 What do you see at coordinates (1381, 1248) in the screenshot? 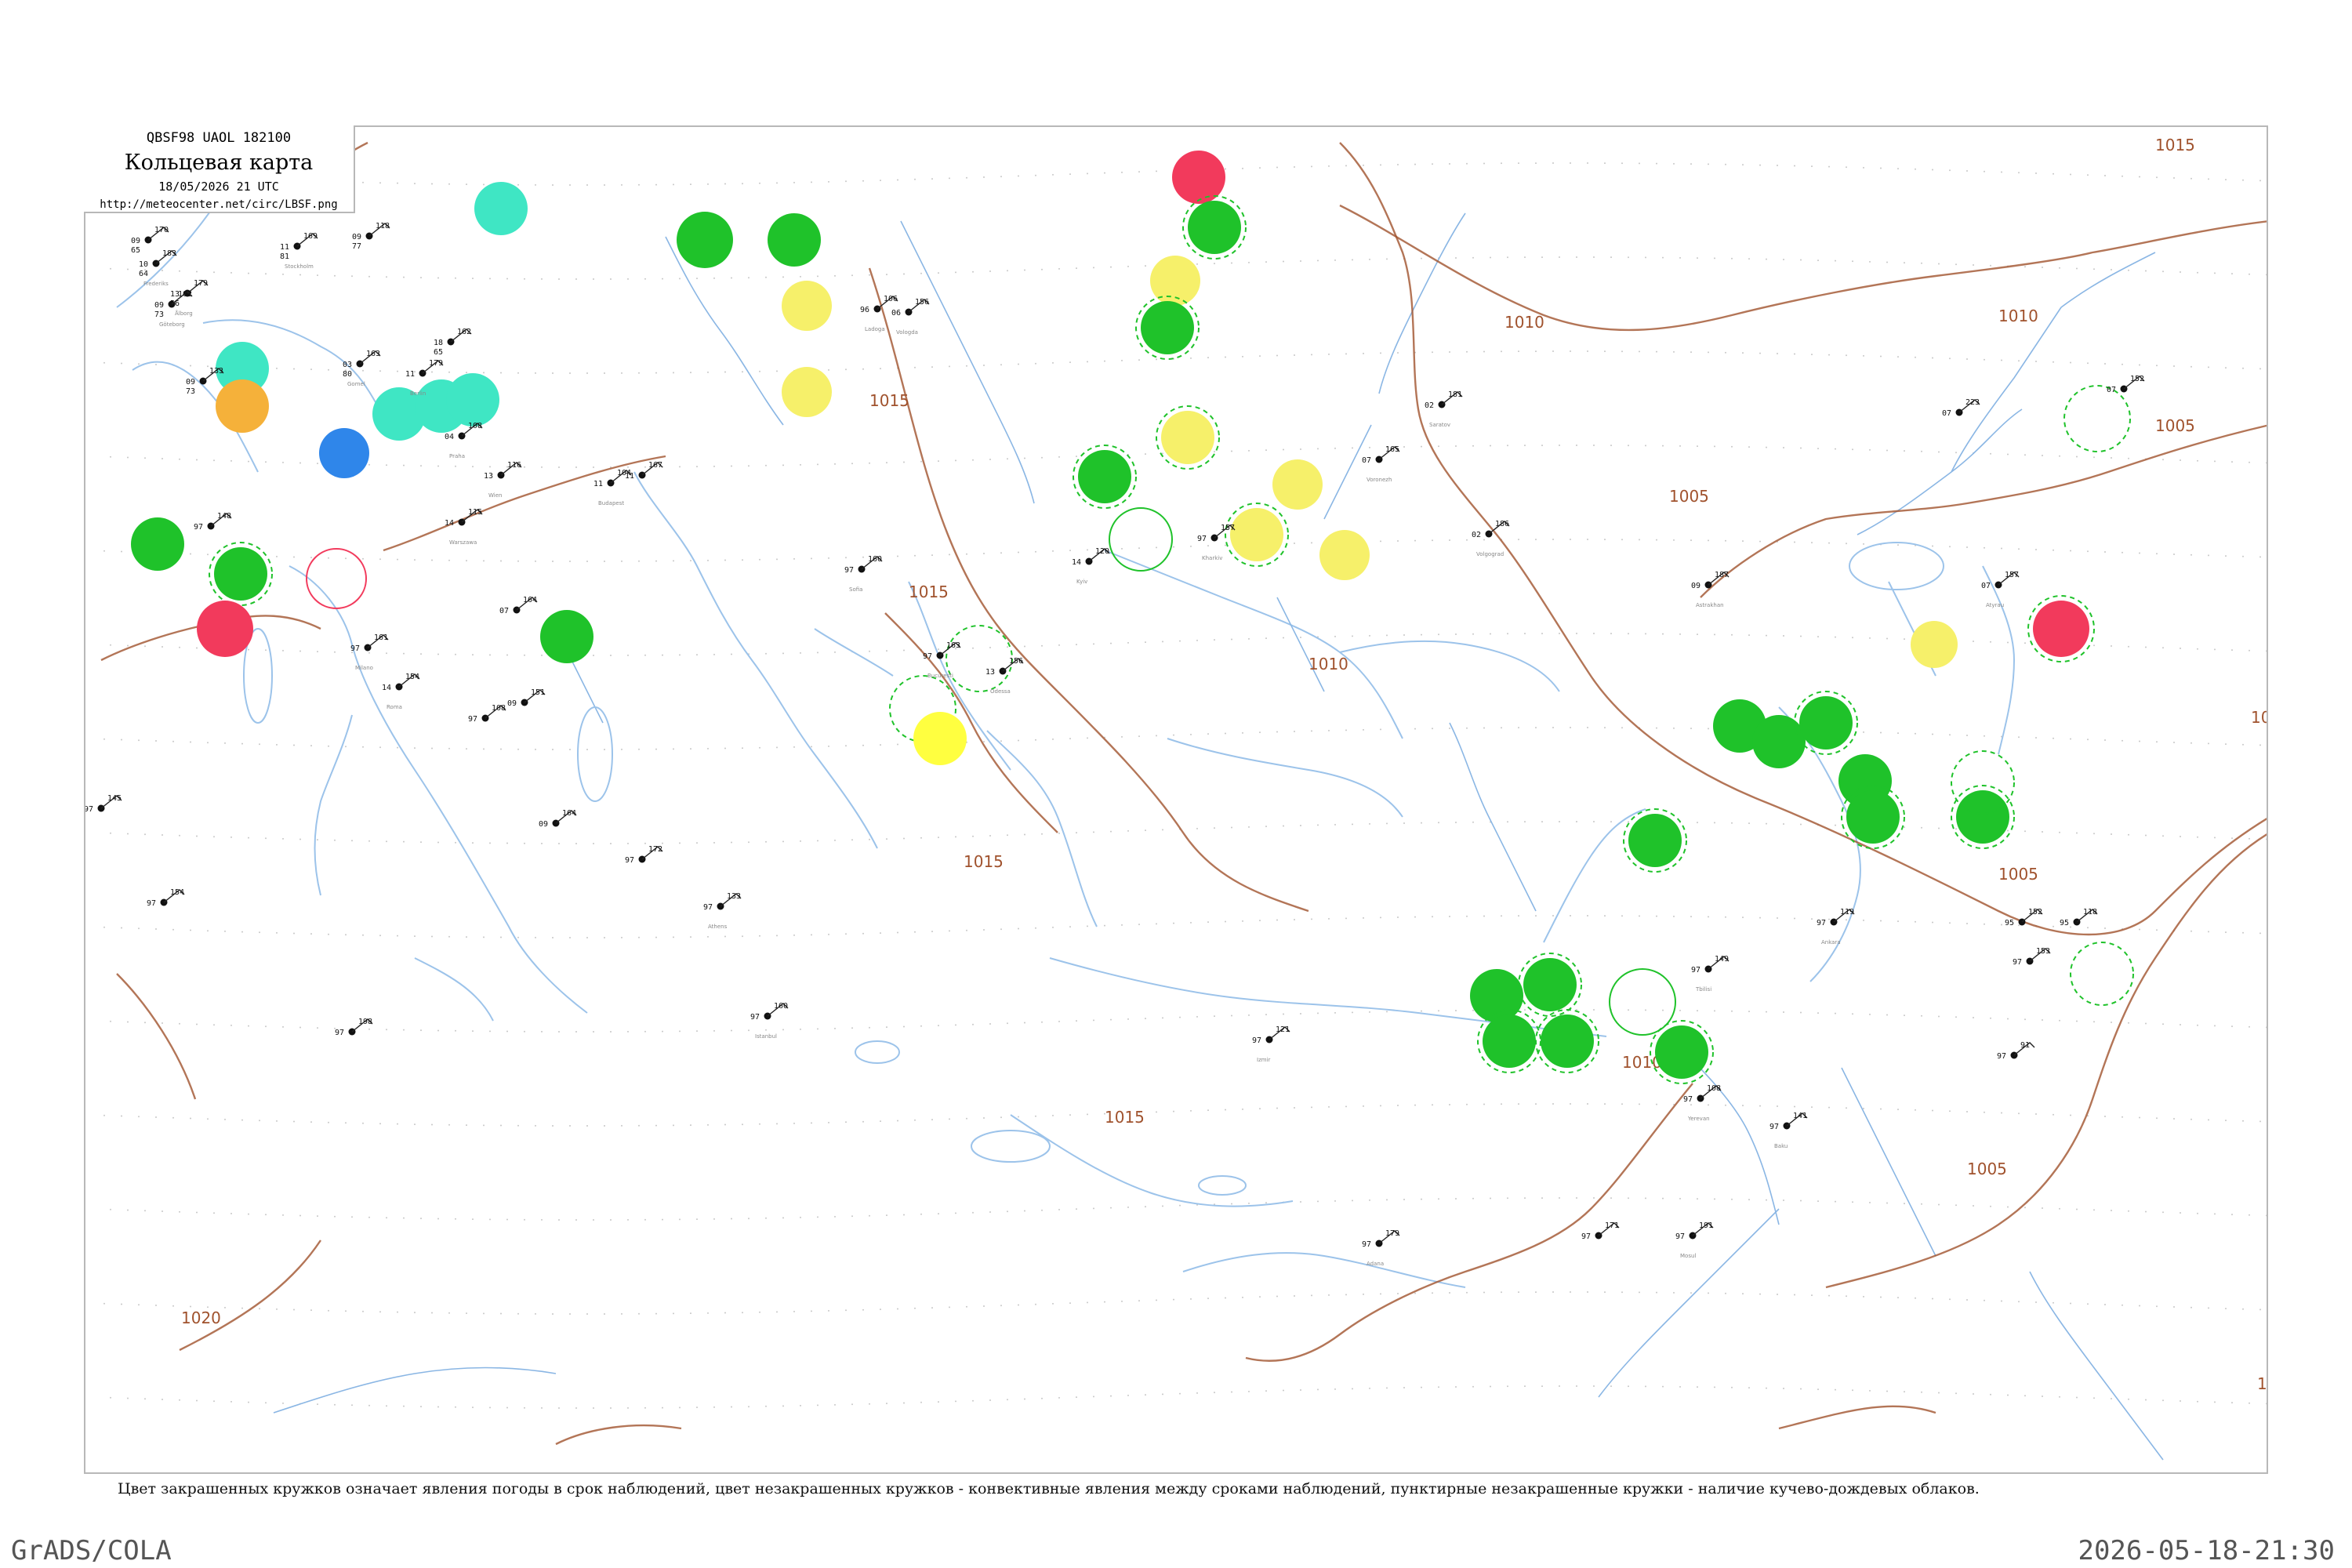
I see `station-plot: 17997Adana` at bounding box center [1381, 1248].